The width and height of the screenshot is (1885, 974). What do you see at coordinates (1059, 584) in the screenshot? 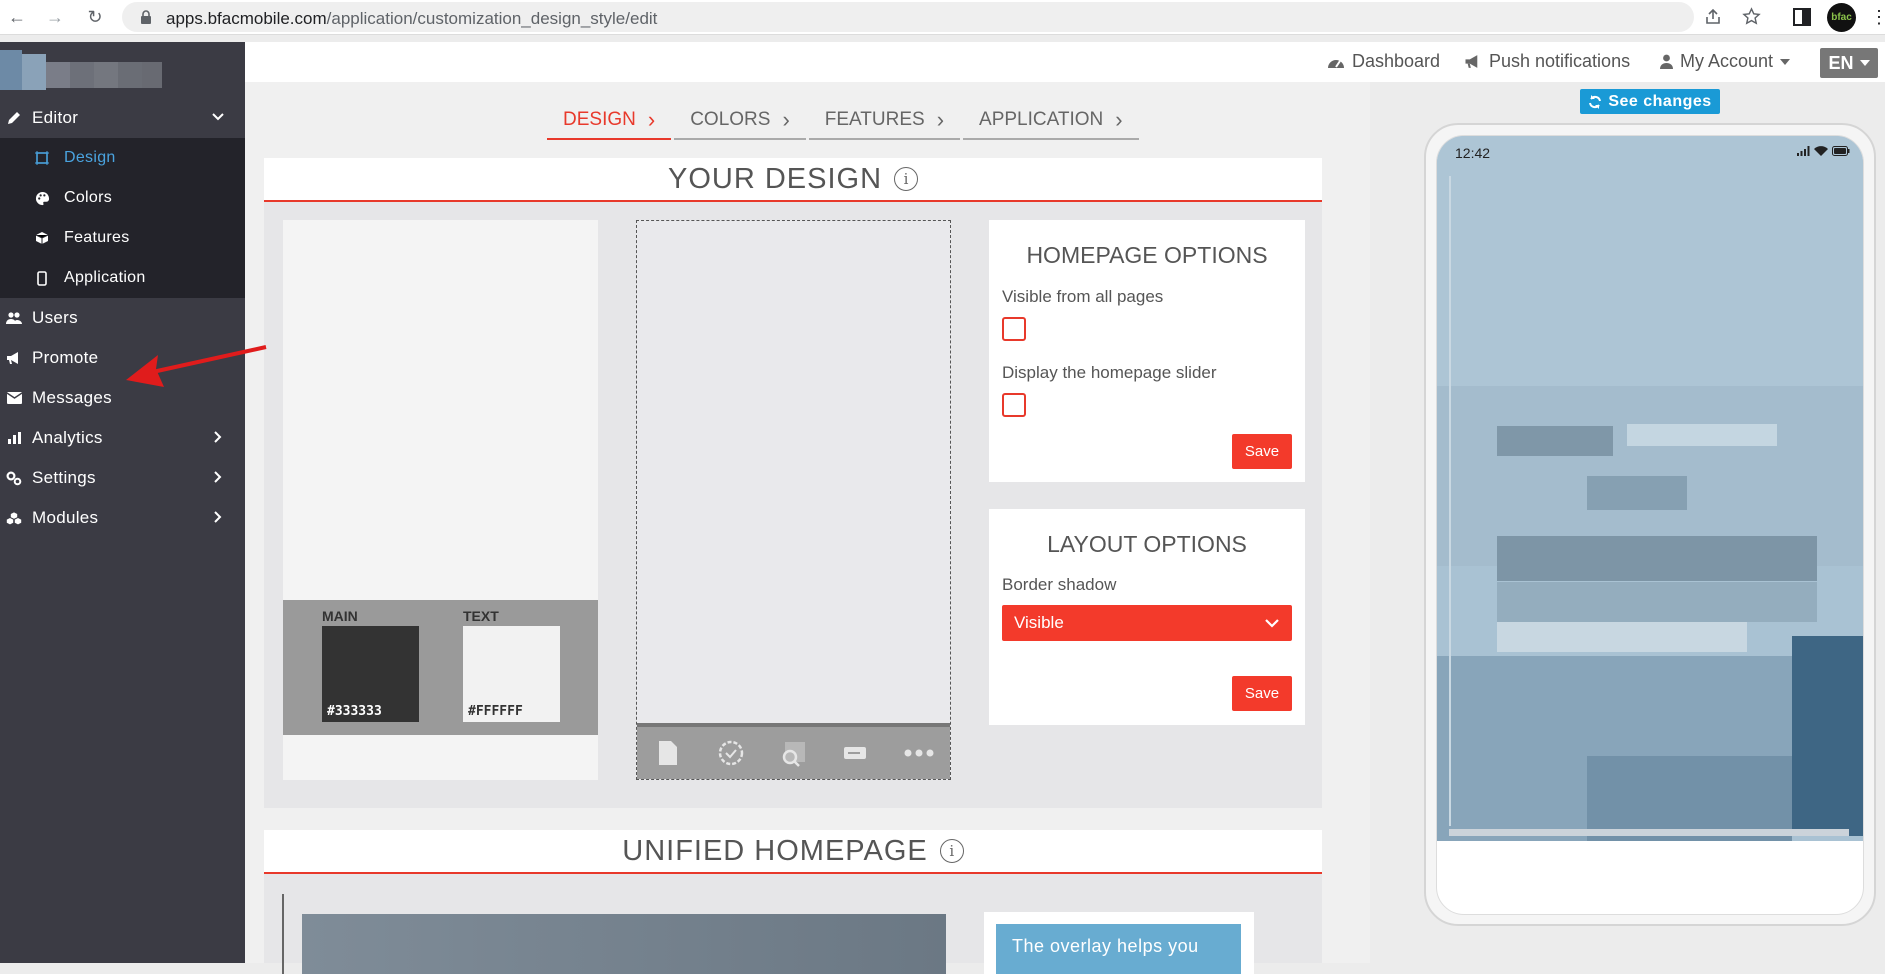
I see `border-shadow-label: Border shadow` at bounding box center [1059, 584].